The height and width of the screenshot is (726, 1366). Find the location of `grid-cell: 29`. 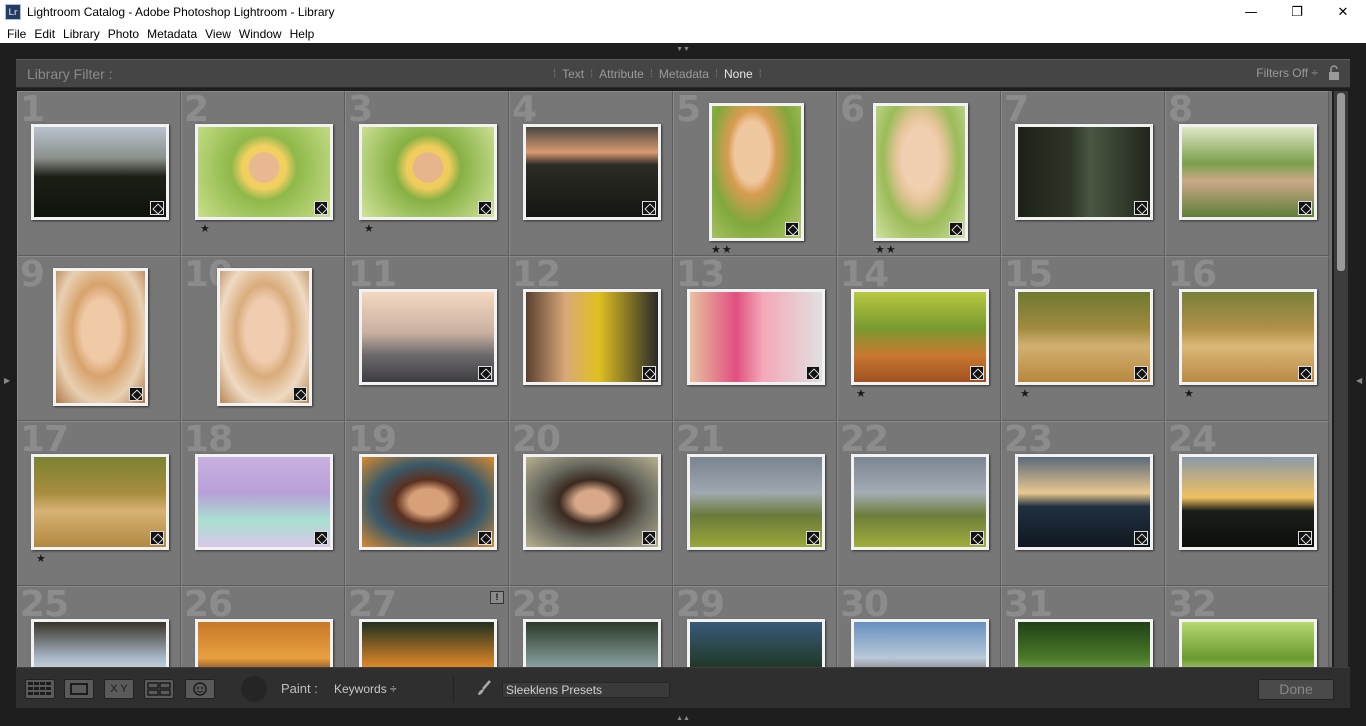

grid-cell: 29 is located at coordinates (755, 625).